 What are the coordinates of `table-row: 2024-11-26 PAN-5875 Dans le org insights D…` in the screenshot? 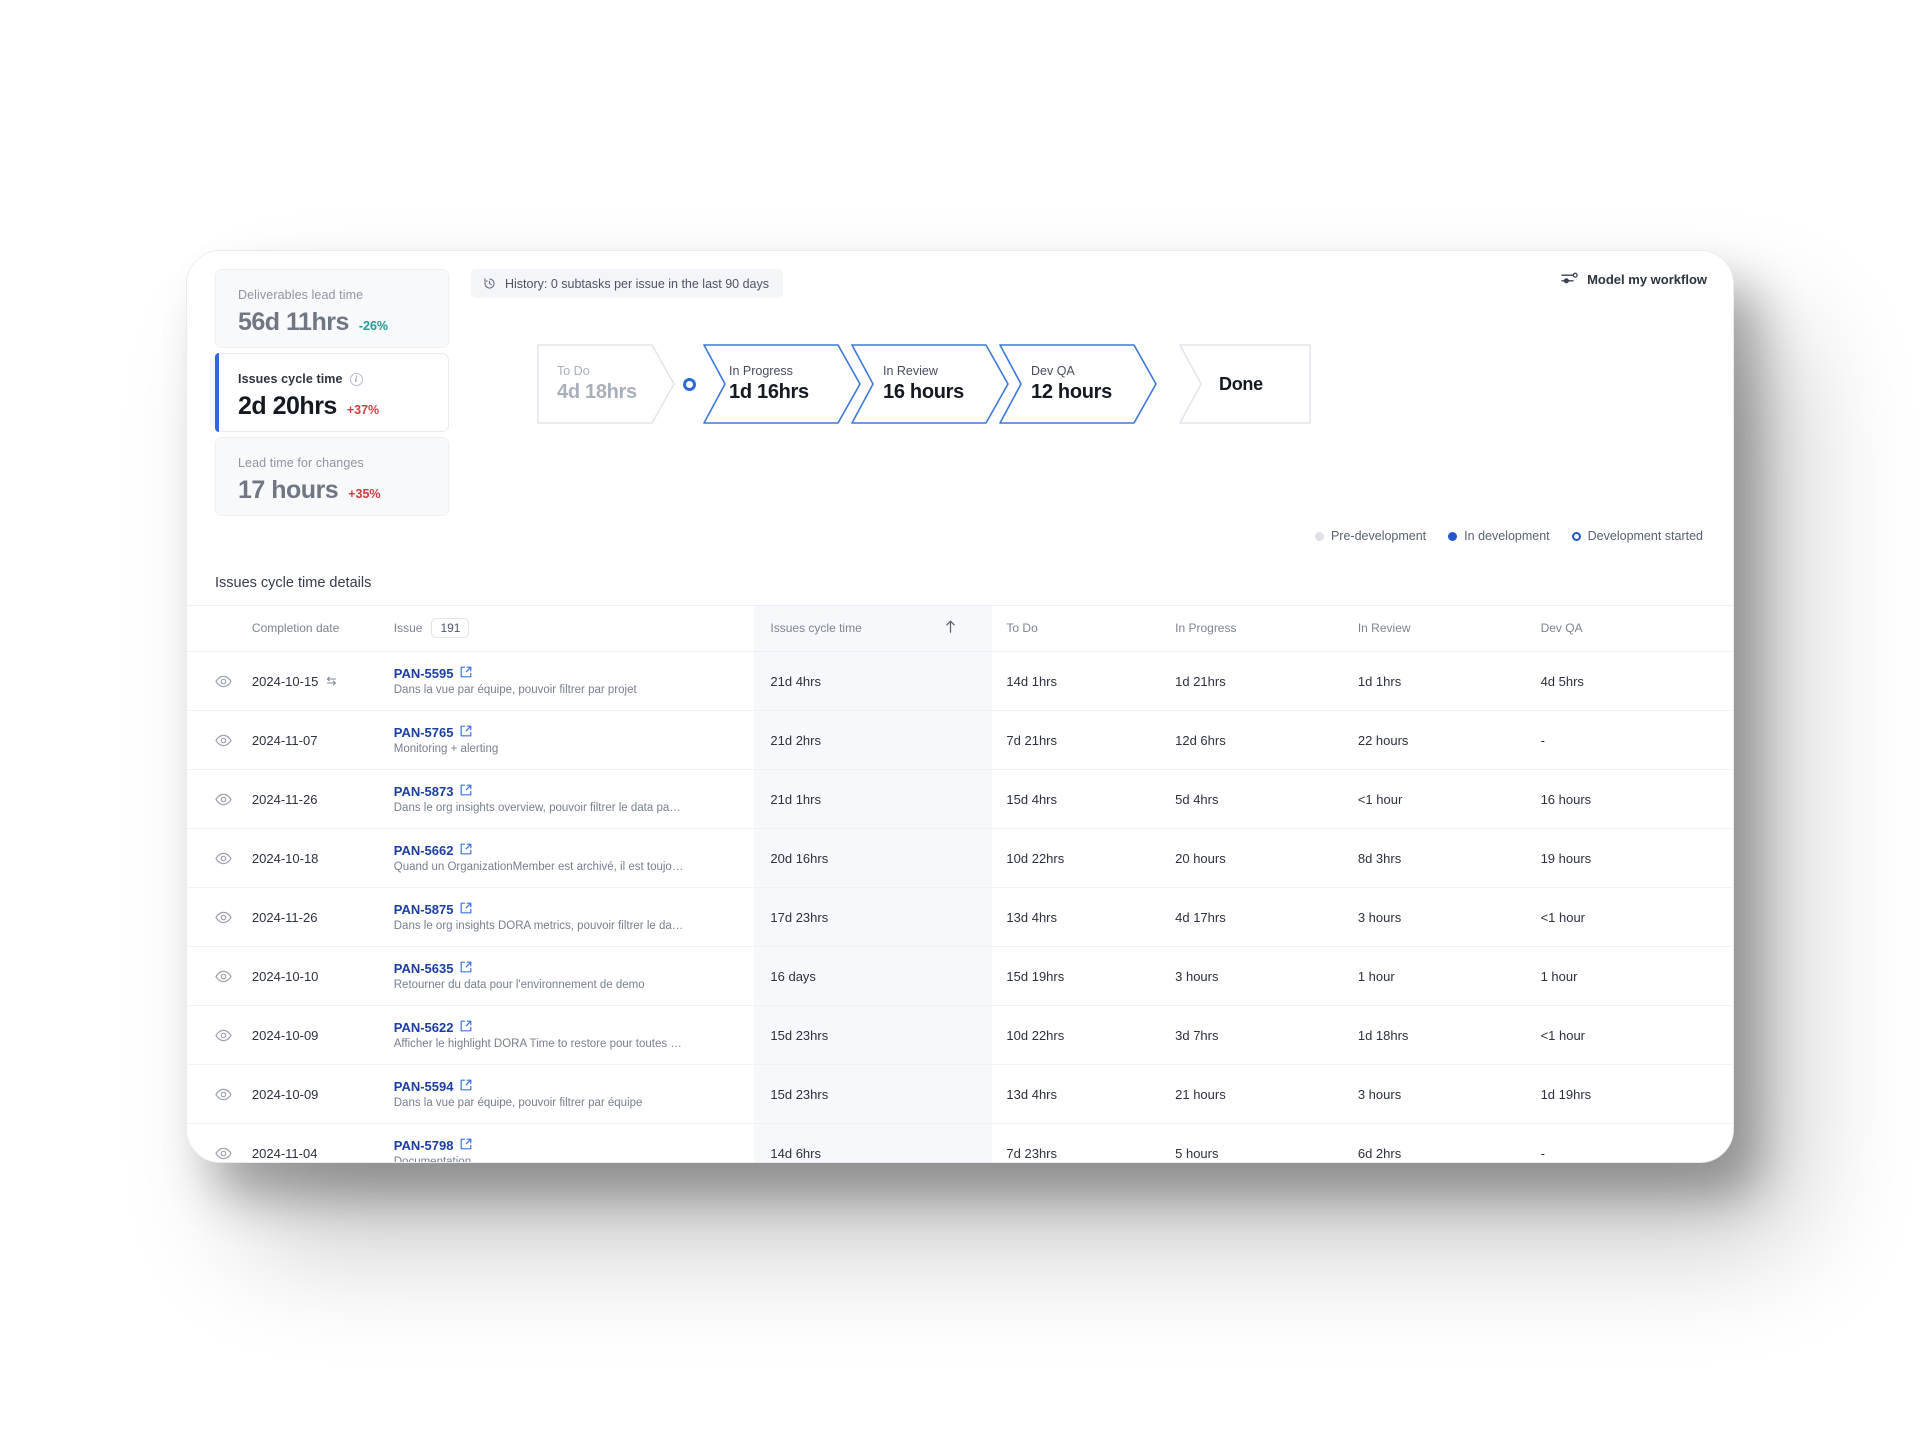 It's located at (960, 917).